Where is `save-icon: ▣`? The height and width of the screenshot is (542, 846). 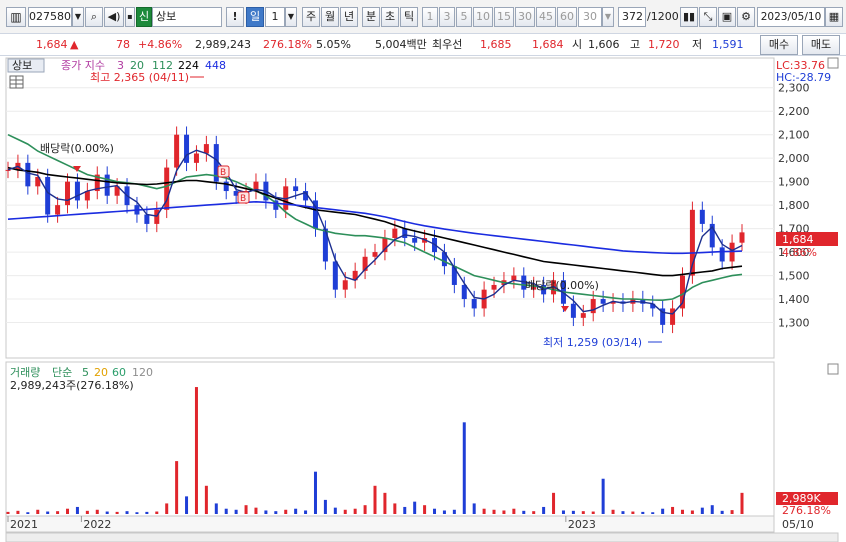
save-icon: ▣ is located at coordinates (727, 17).